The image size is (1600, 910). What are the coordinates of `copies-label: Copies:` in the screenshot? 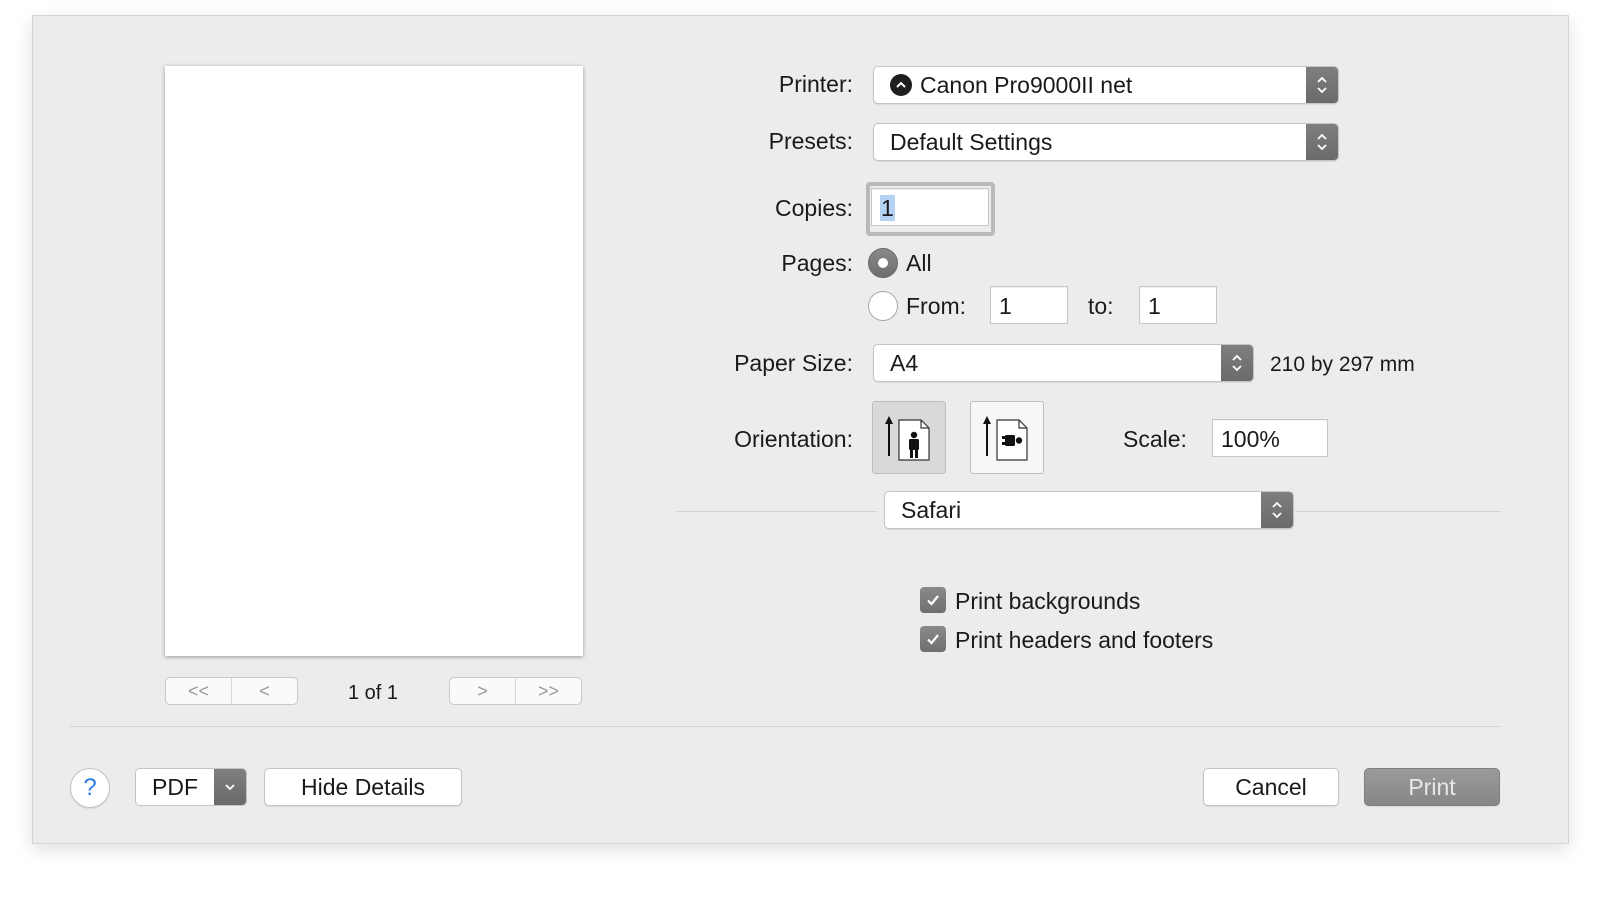 It's located at (814, 208).